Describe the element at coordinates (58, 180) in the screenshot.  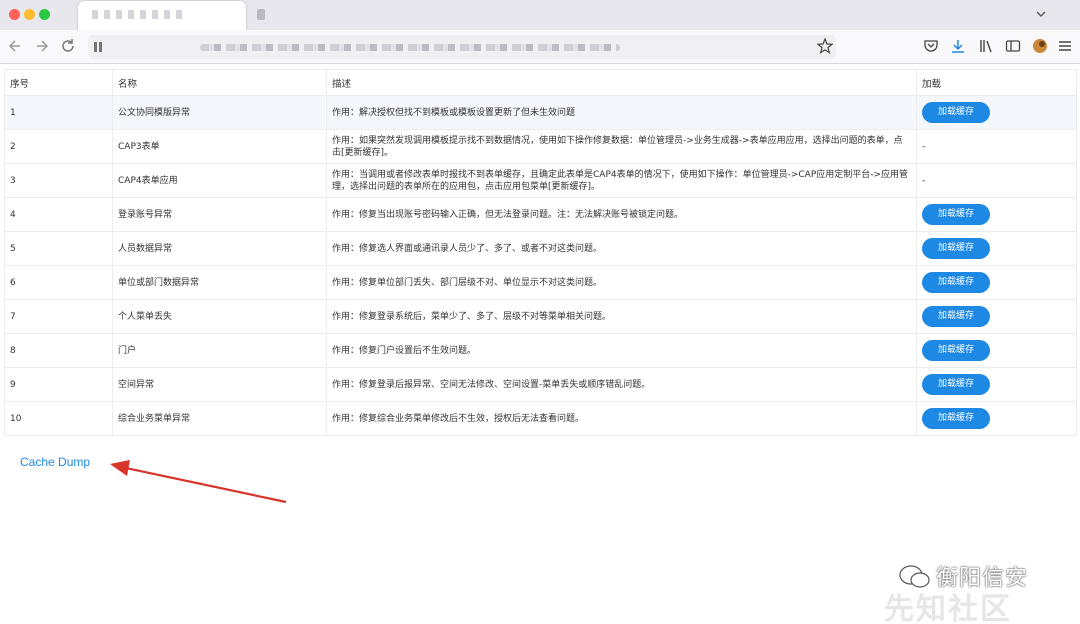
I see `row-number: 3` at that location.